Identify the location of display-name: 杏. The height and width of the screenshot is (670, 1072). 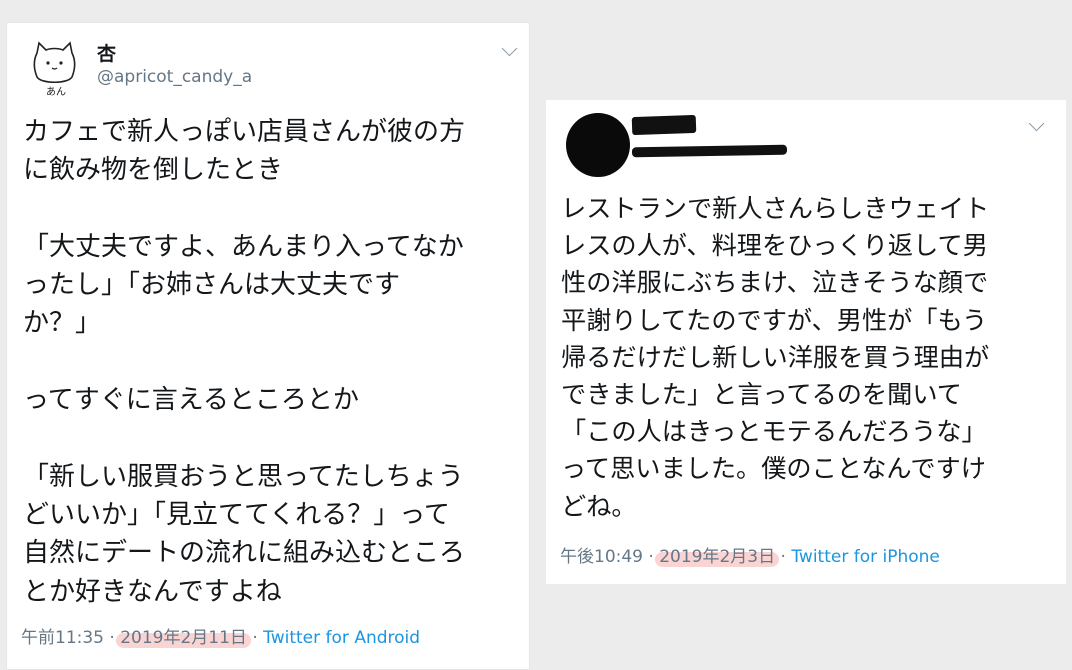
(106, 52).